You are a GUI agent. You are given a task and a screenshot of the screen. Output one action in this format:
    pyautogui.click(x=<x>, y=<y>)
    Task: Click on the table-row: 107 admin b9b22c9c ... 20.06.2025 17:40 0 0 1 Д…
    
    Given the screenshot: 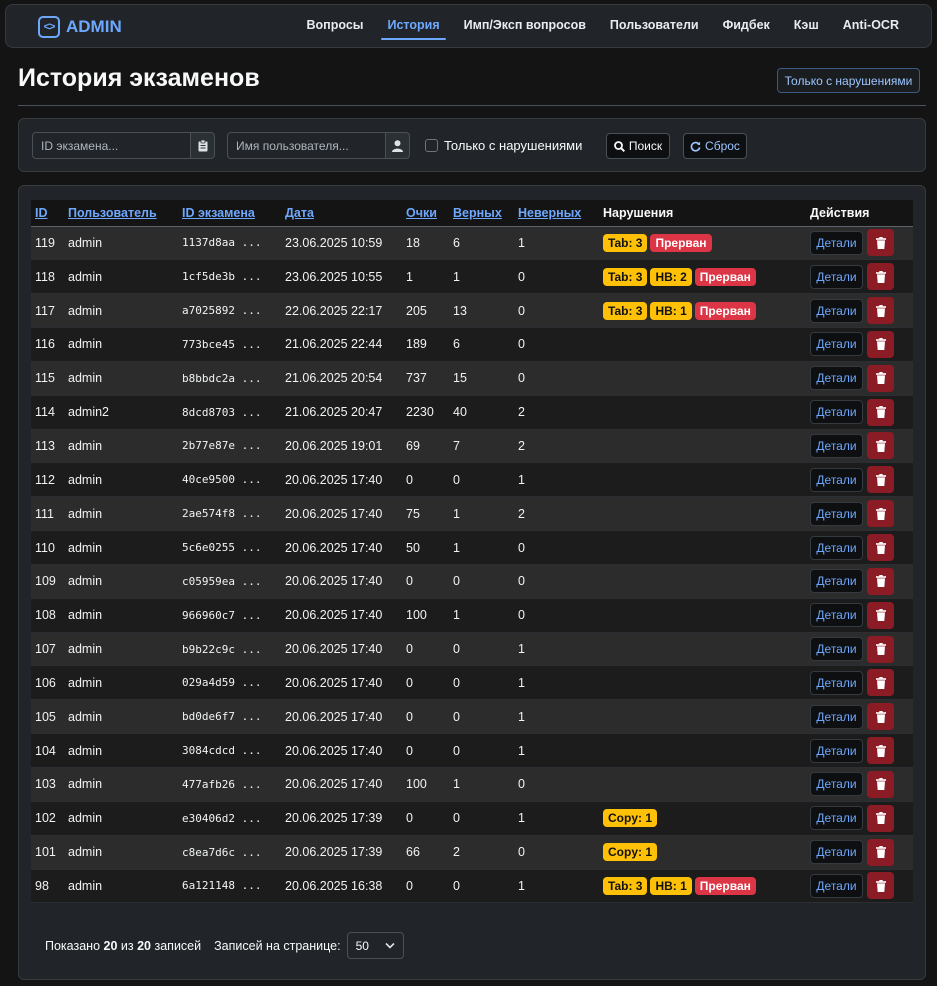 What is the action you would take?
    pyautogui.click(x=472, y=649)
    